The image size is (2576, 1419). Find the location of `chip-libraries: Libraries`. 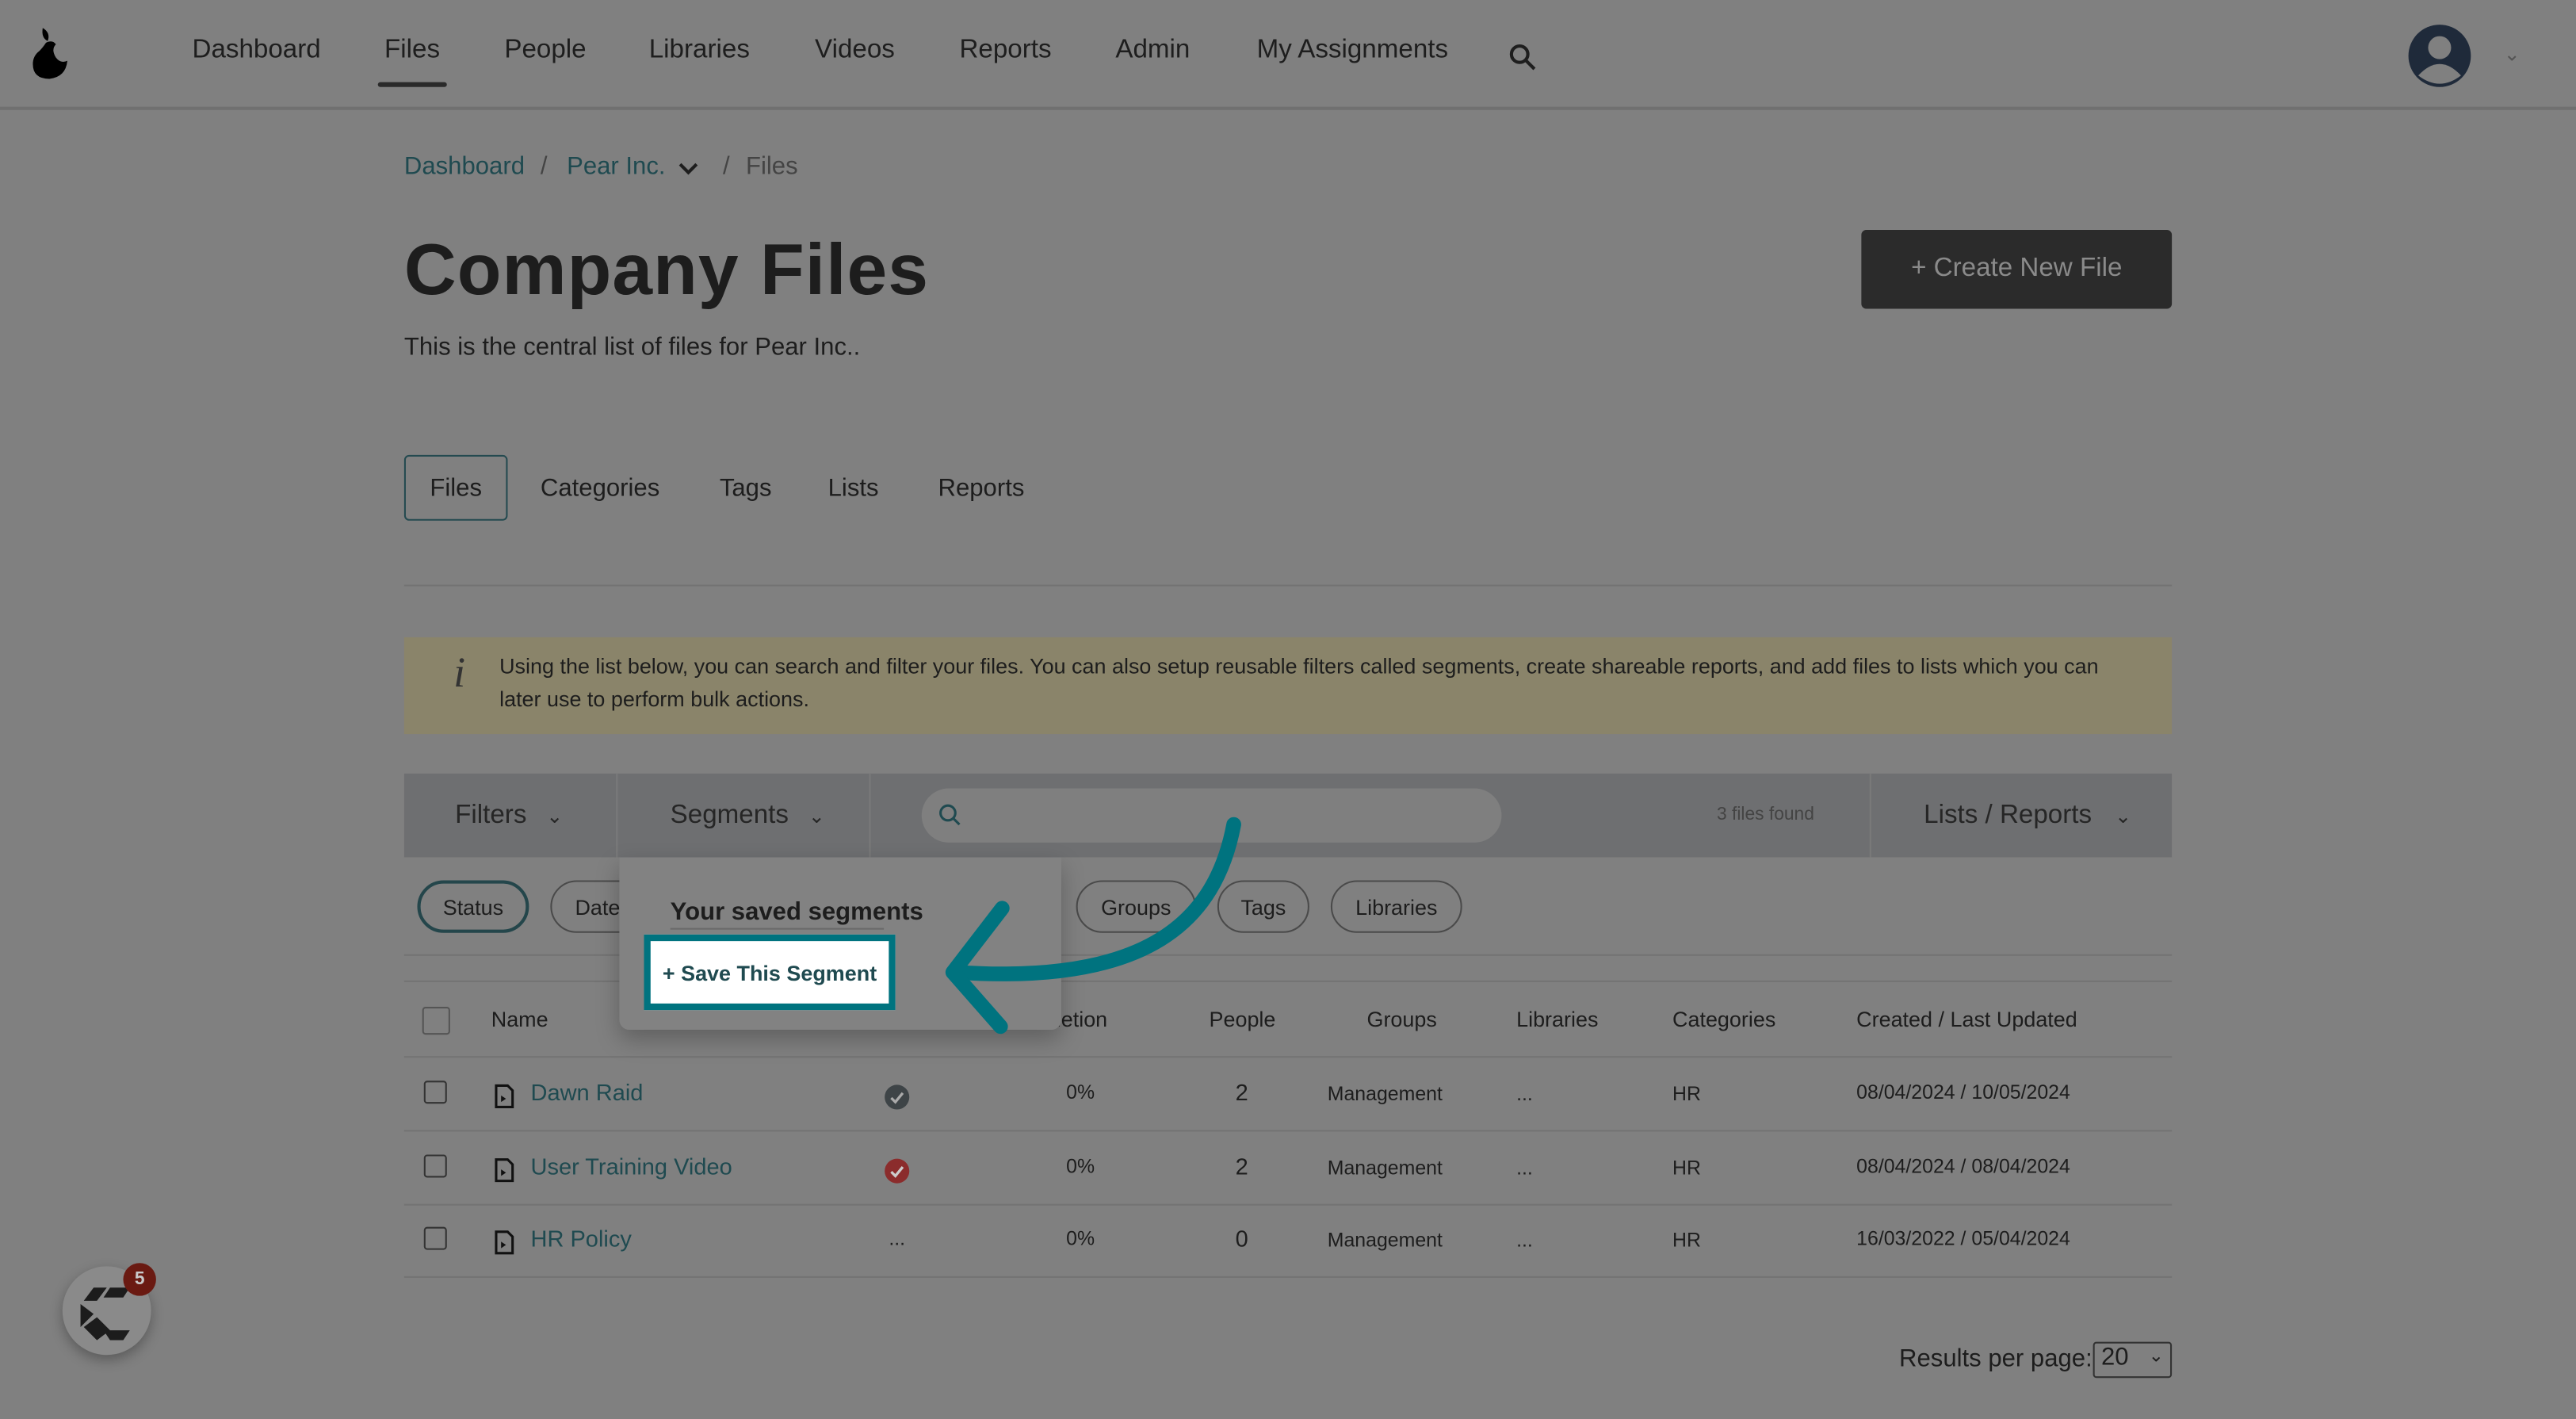

chip-libraries: Libraries is located at coordinates (1396, 906).